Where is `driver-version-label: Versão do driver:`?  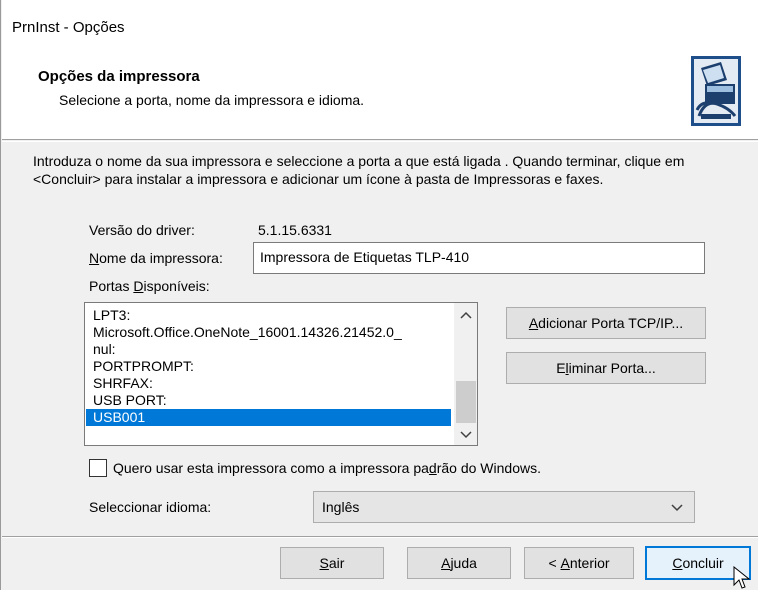
driver-version-label: Versão do driver: is located at coordinates (142, 230).